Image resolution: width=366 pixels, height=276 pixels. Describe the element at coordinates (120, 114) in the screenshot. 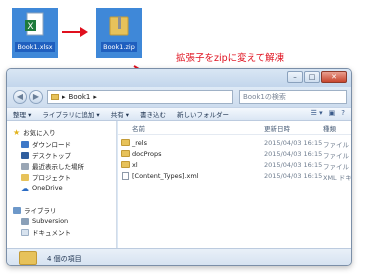

I see `share-menu: 共有 ▾` at that location.